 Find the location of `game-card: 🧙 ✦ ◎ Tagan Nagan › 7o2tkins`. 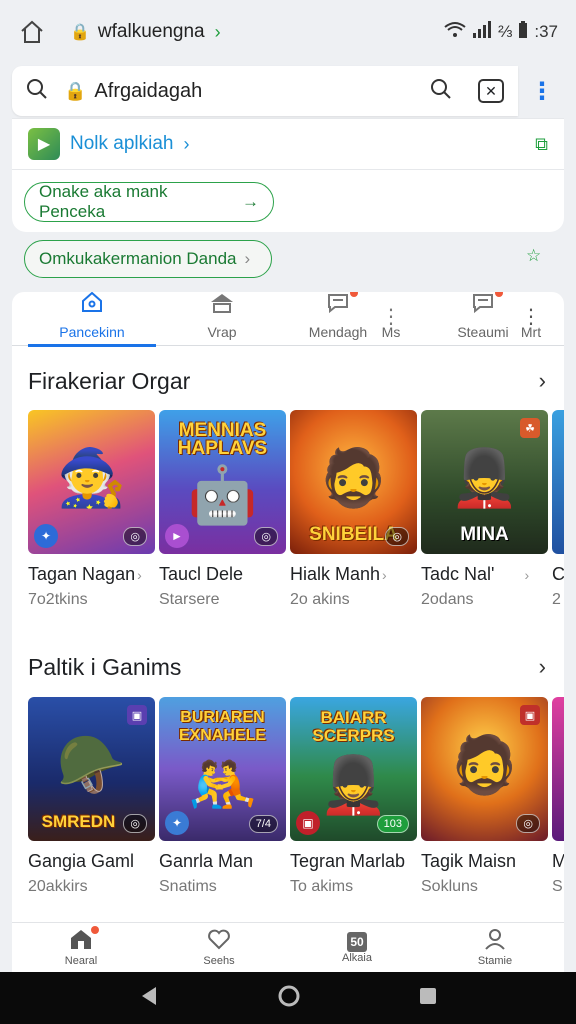

game-card: 🧙 ✦ ◎ Tagan Nagan › 7o2tkins is located at coordinates (91, 509).